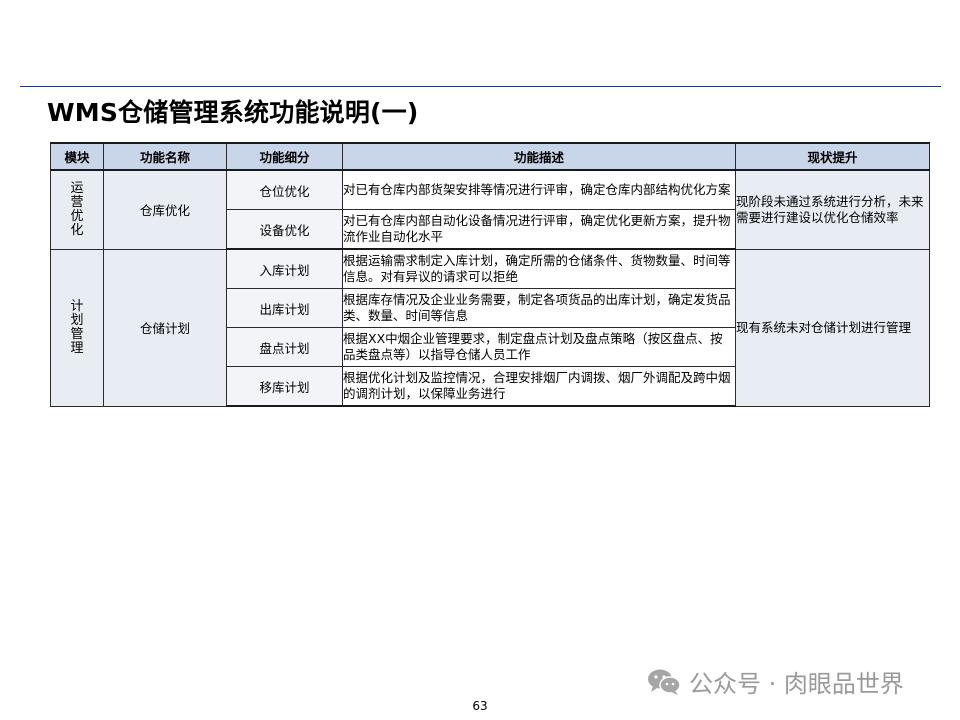  Describe the element at coordinates (832, 209) in the screenshot. I see `status-cell: 现阶段未通过系统进行分析，未来需要进行建设以优化仓储效率` at that location.